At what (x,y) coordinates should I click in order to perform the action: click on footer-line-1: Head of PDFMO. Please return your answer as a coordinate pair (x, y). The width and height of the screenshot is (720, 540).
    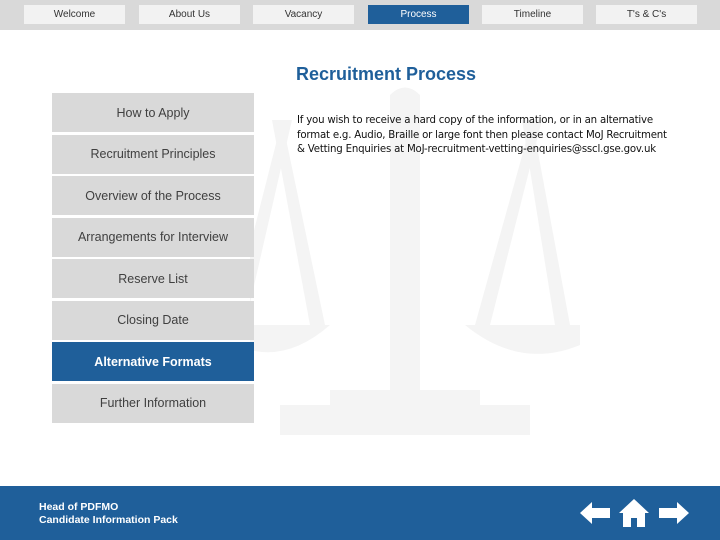
    Looking at the image, I should click on (79, 507).